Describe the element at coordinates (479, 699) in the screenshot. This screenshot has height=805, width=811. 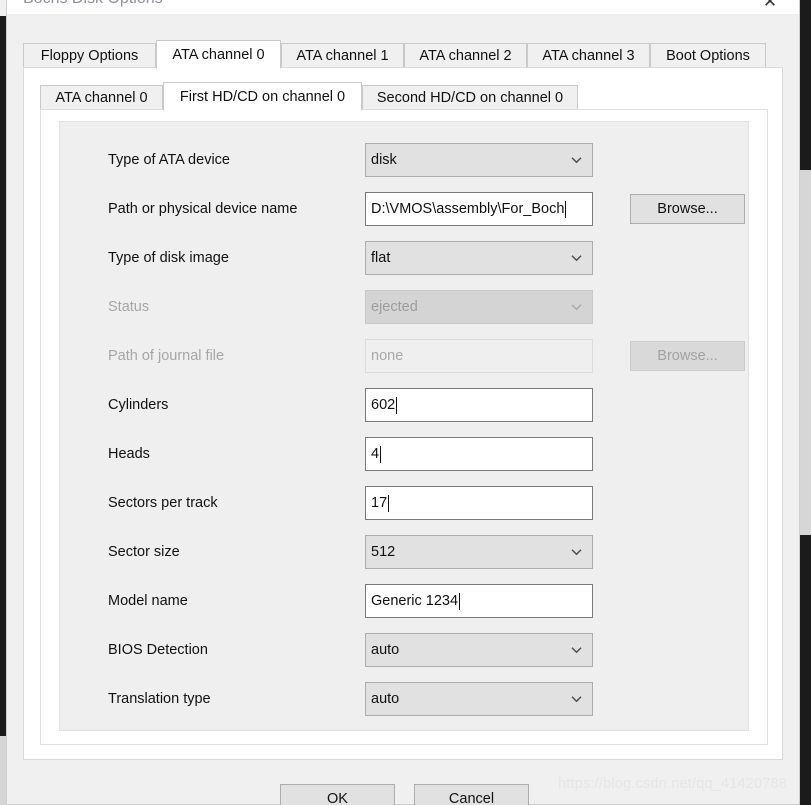
I see `select-translation-type: auto` at that location.